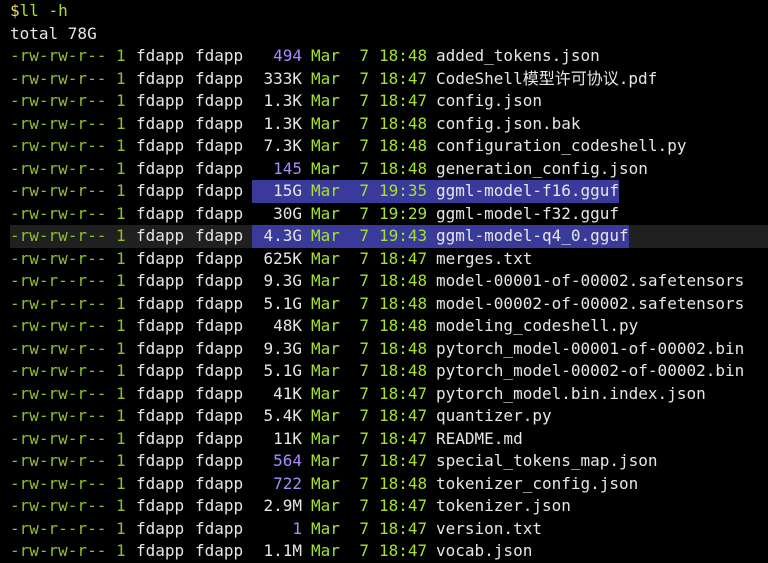 The image size is (768, 563). I want to click on file-time: 19:43, so click(398, 236).